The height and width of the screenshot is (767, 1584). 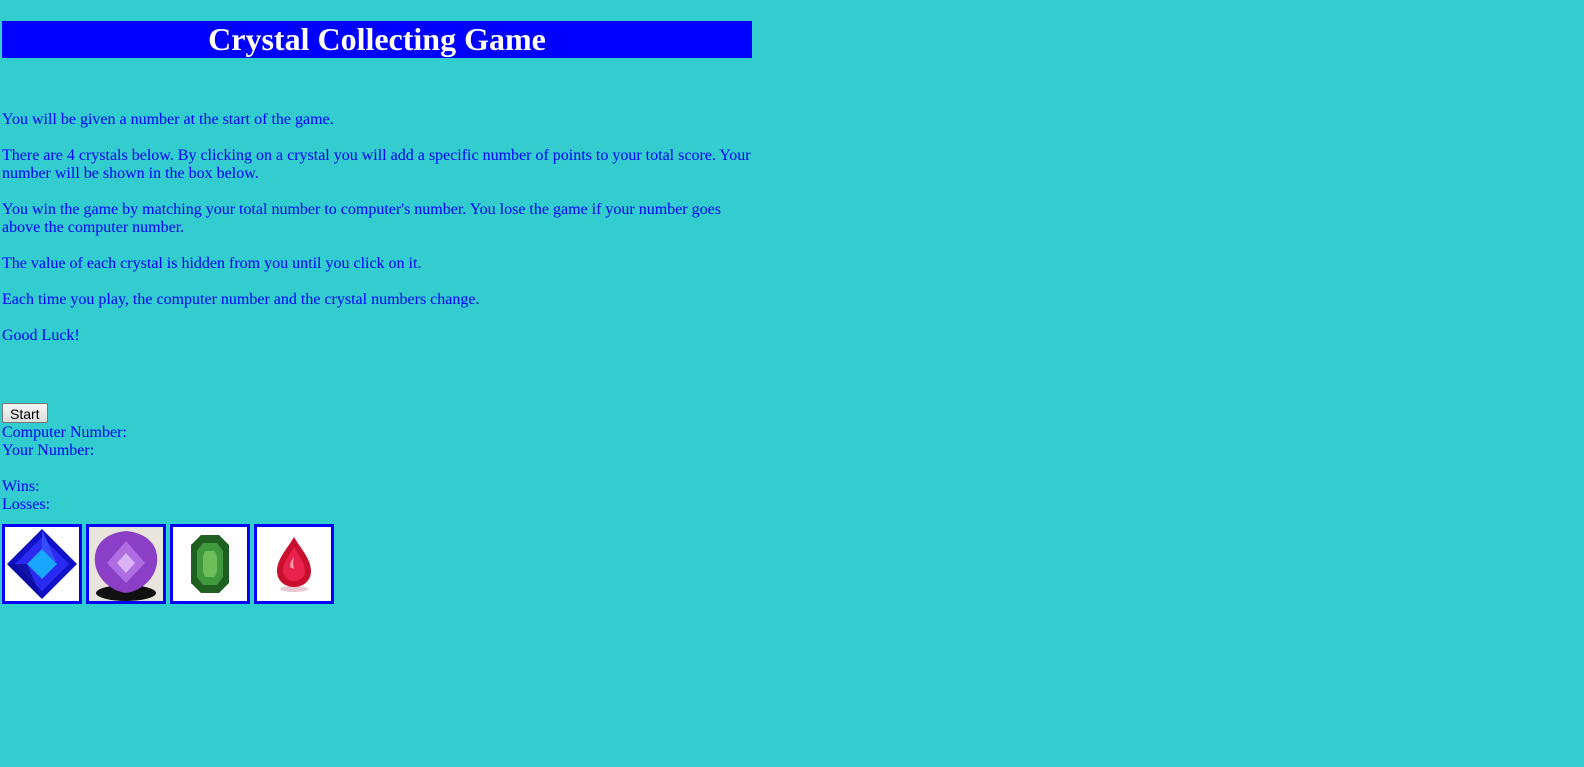 I want to click on blue-crystal-icon, so click(x=42, y=564).